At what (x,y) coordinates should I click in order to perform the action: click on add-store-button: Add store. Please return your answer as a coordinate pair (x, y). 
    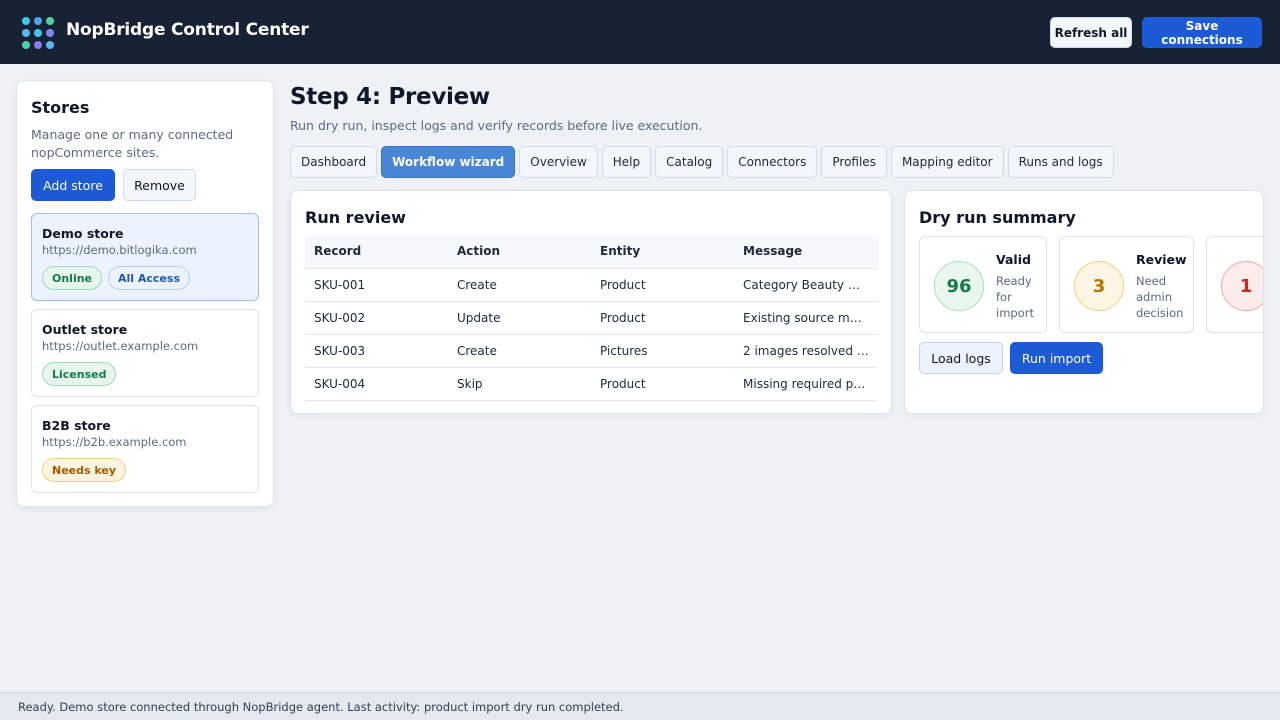
    Looking at the image, I should click on (73, 185).